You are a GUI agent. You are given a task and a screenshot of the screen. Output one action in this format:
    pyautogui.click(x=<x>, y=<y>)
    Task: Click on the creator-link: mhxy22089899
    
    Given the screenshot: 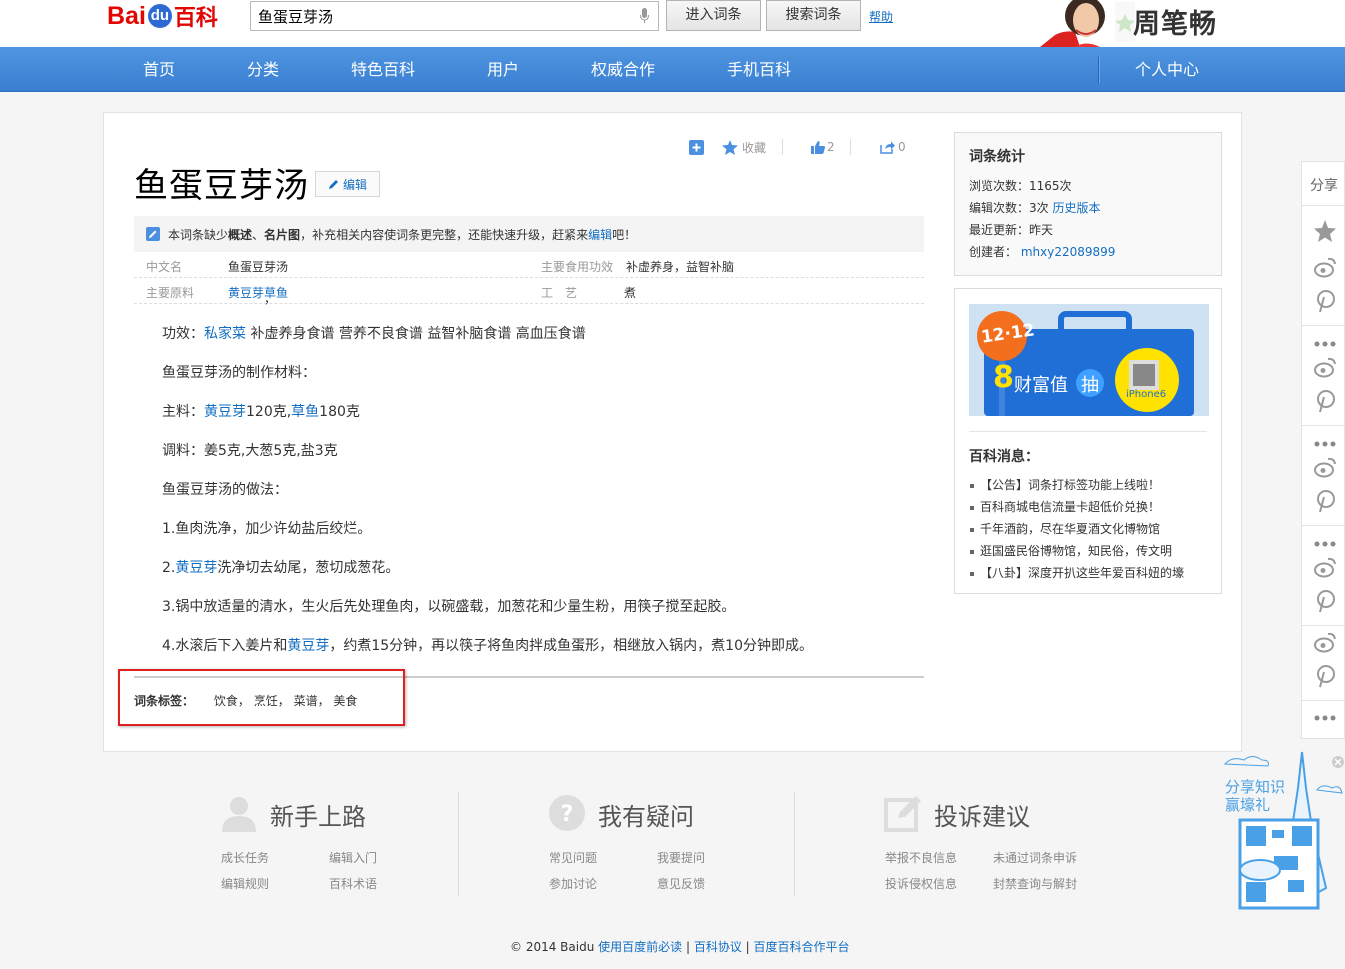 What is the action you would take?
    pyautogui.click(x=1068, y=252)
    